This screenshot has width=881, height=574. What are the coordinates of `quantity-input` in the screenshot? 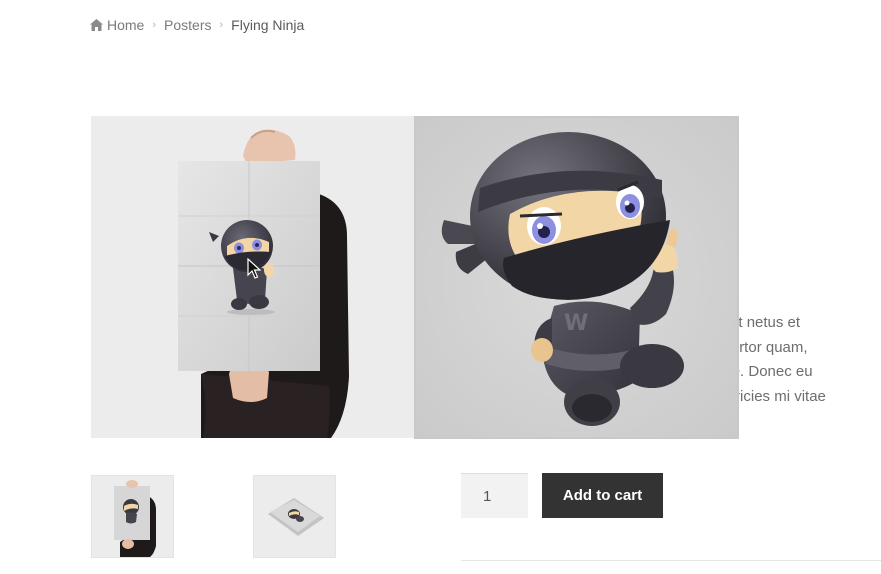 It's located at (494, 495).